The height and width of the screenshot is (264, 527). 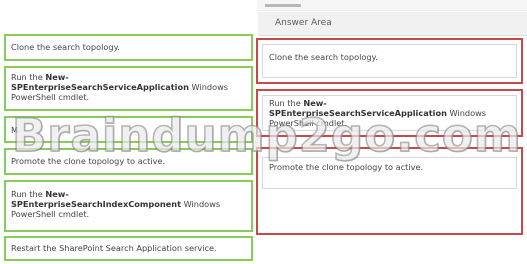 I want to click on source-item-obscured: M, so click(x=128, y=129).